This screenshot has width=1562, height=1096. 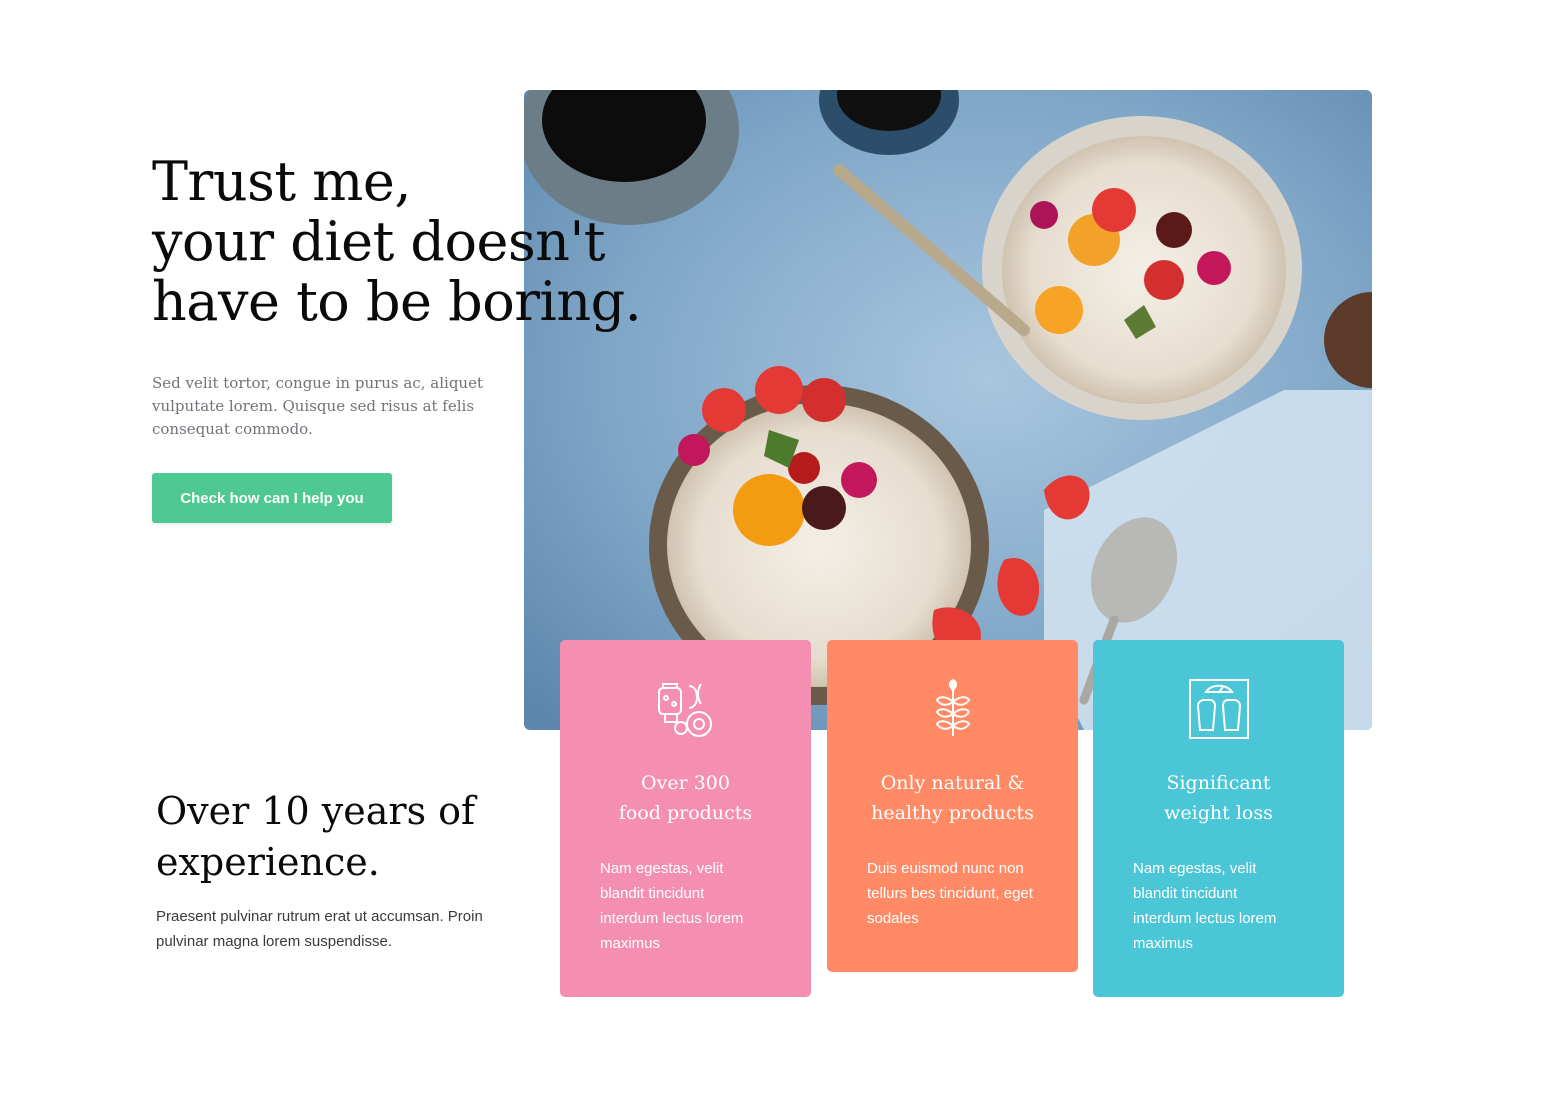 I want to click on check-how-can-i-help-button: Check how can I help you, so click(x=272, y=498).